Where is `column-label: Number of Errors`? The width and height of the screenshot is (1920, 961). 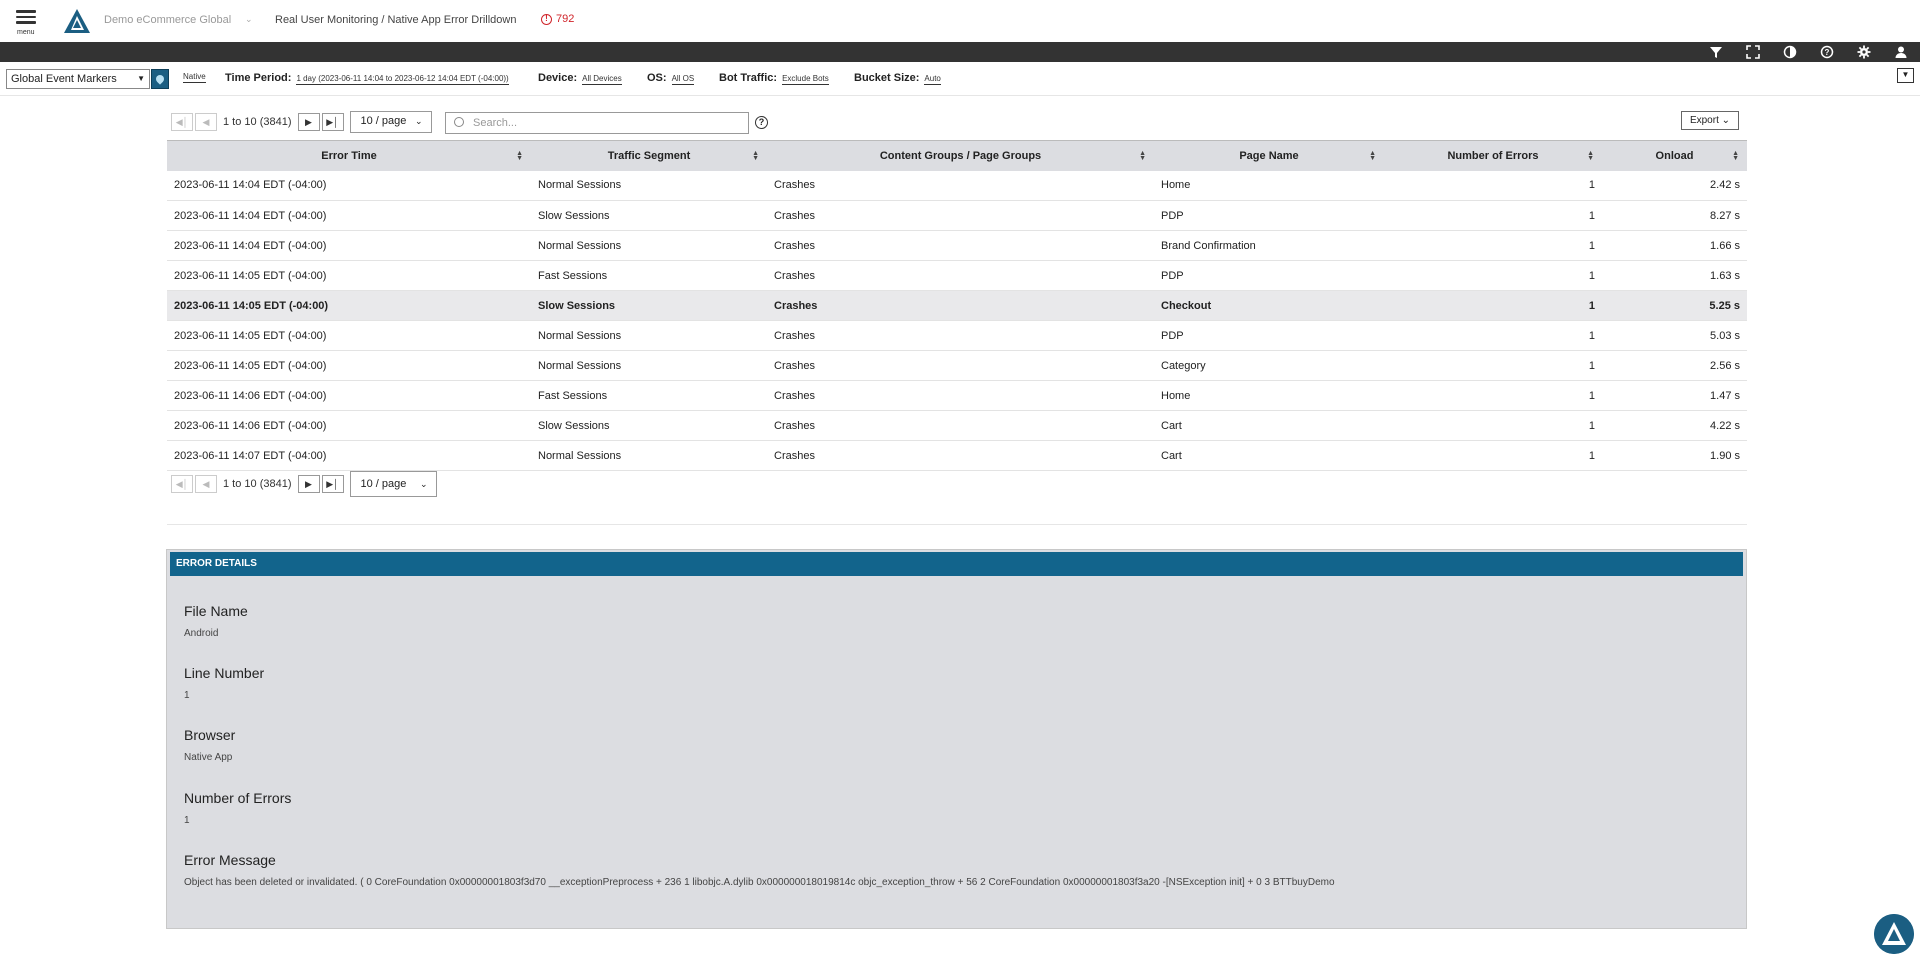 column-label: Number of Errors is located at coordinates (1493, 155).